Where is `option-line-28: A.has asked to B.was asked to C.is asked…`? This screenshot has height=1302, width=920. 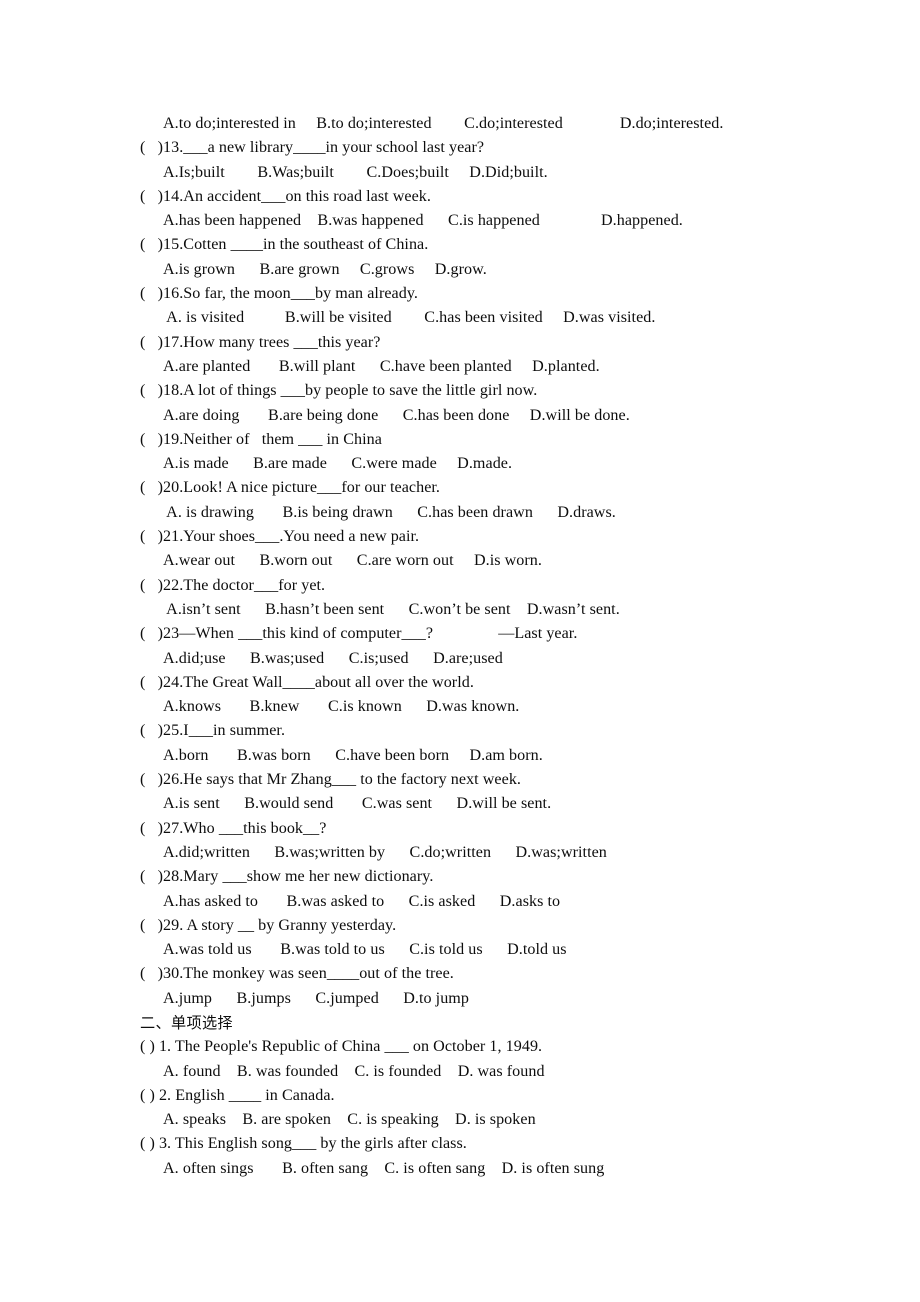
option-line-28: A.has asked to B.was asked to C.is asked… is located at coordinates (362, 901).